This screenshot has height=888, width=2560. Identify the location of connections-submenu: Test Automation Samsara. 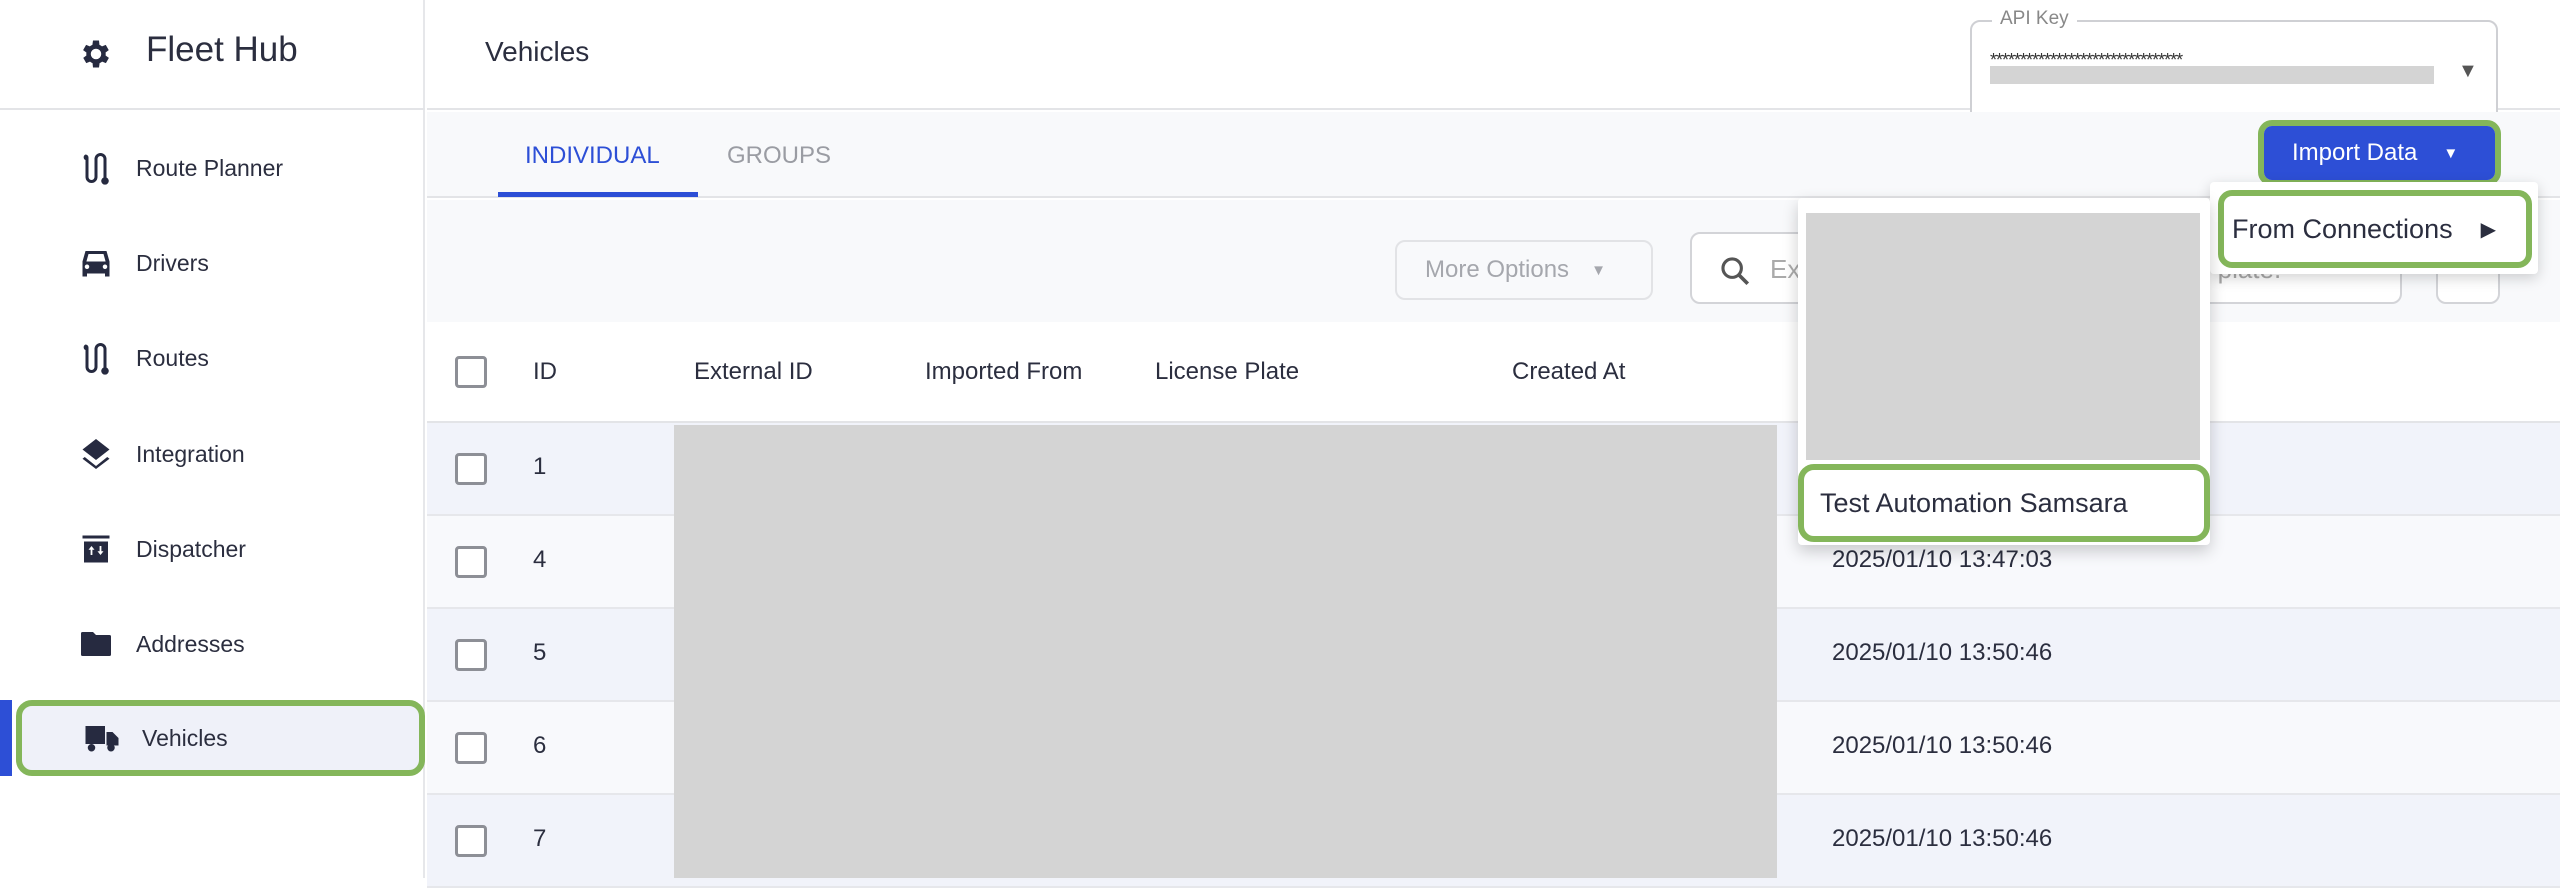
(2004, 371).